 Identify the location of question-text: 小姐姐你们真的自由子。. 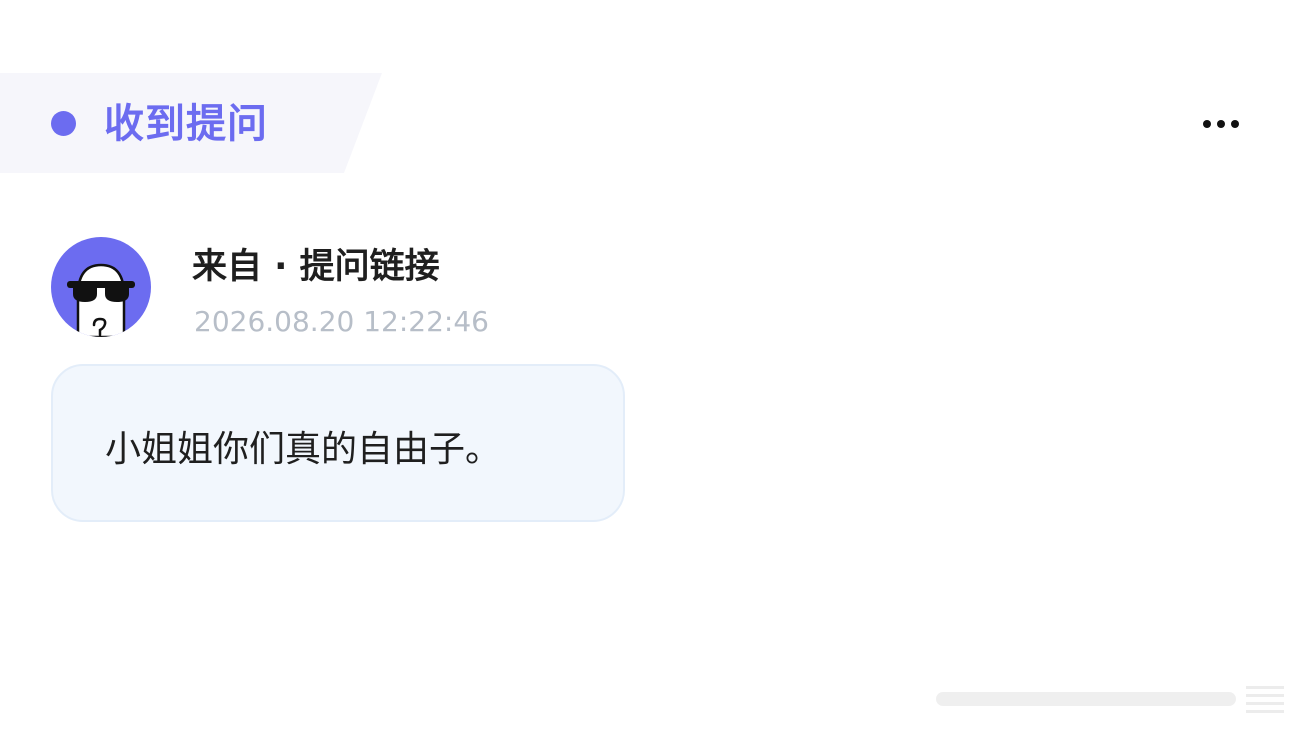
(303, 449).